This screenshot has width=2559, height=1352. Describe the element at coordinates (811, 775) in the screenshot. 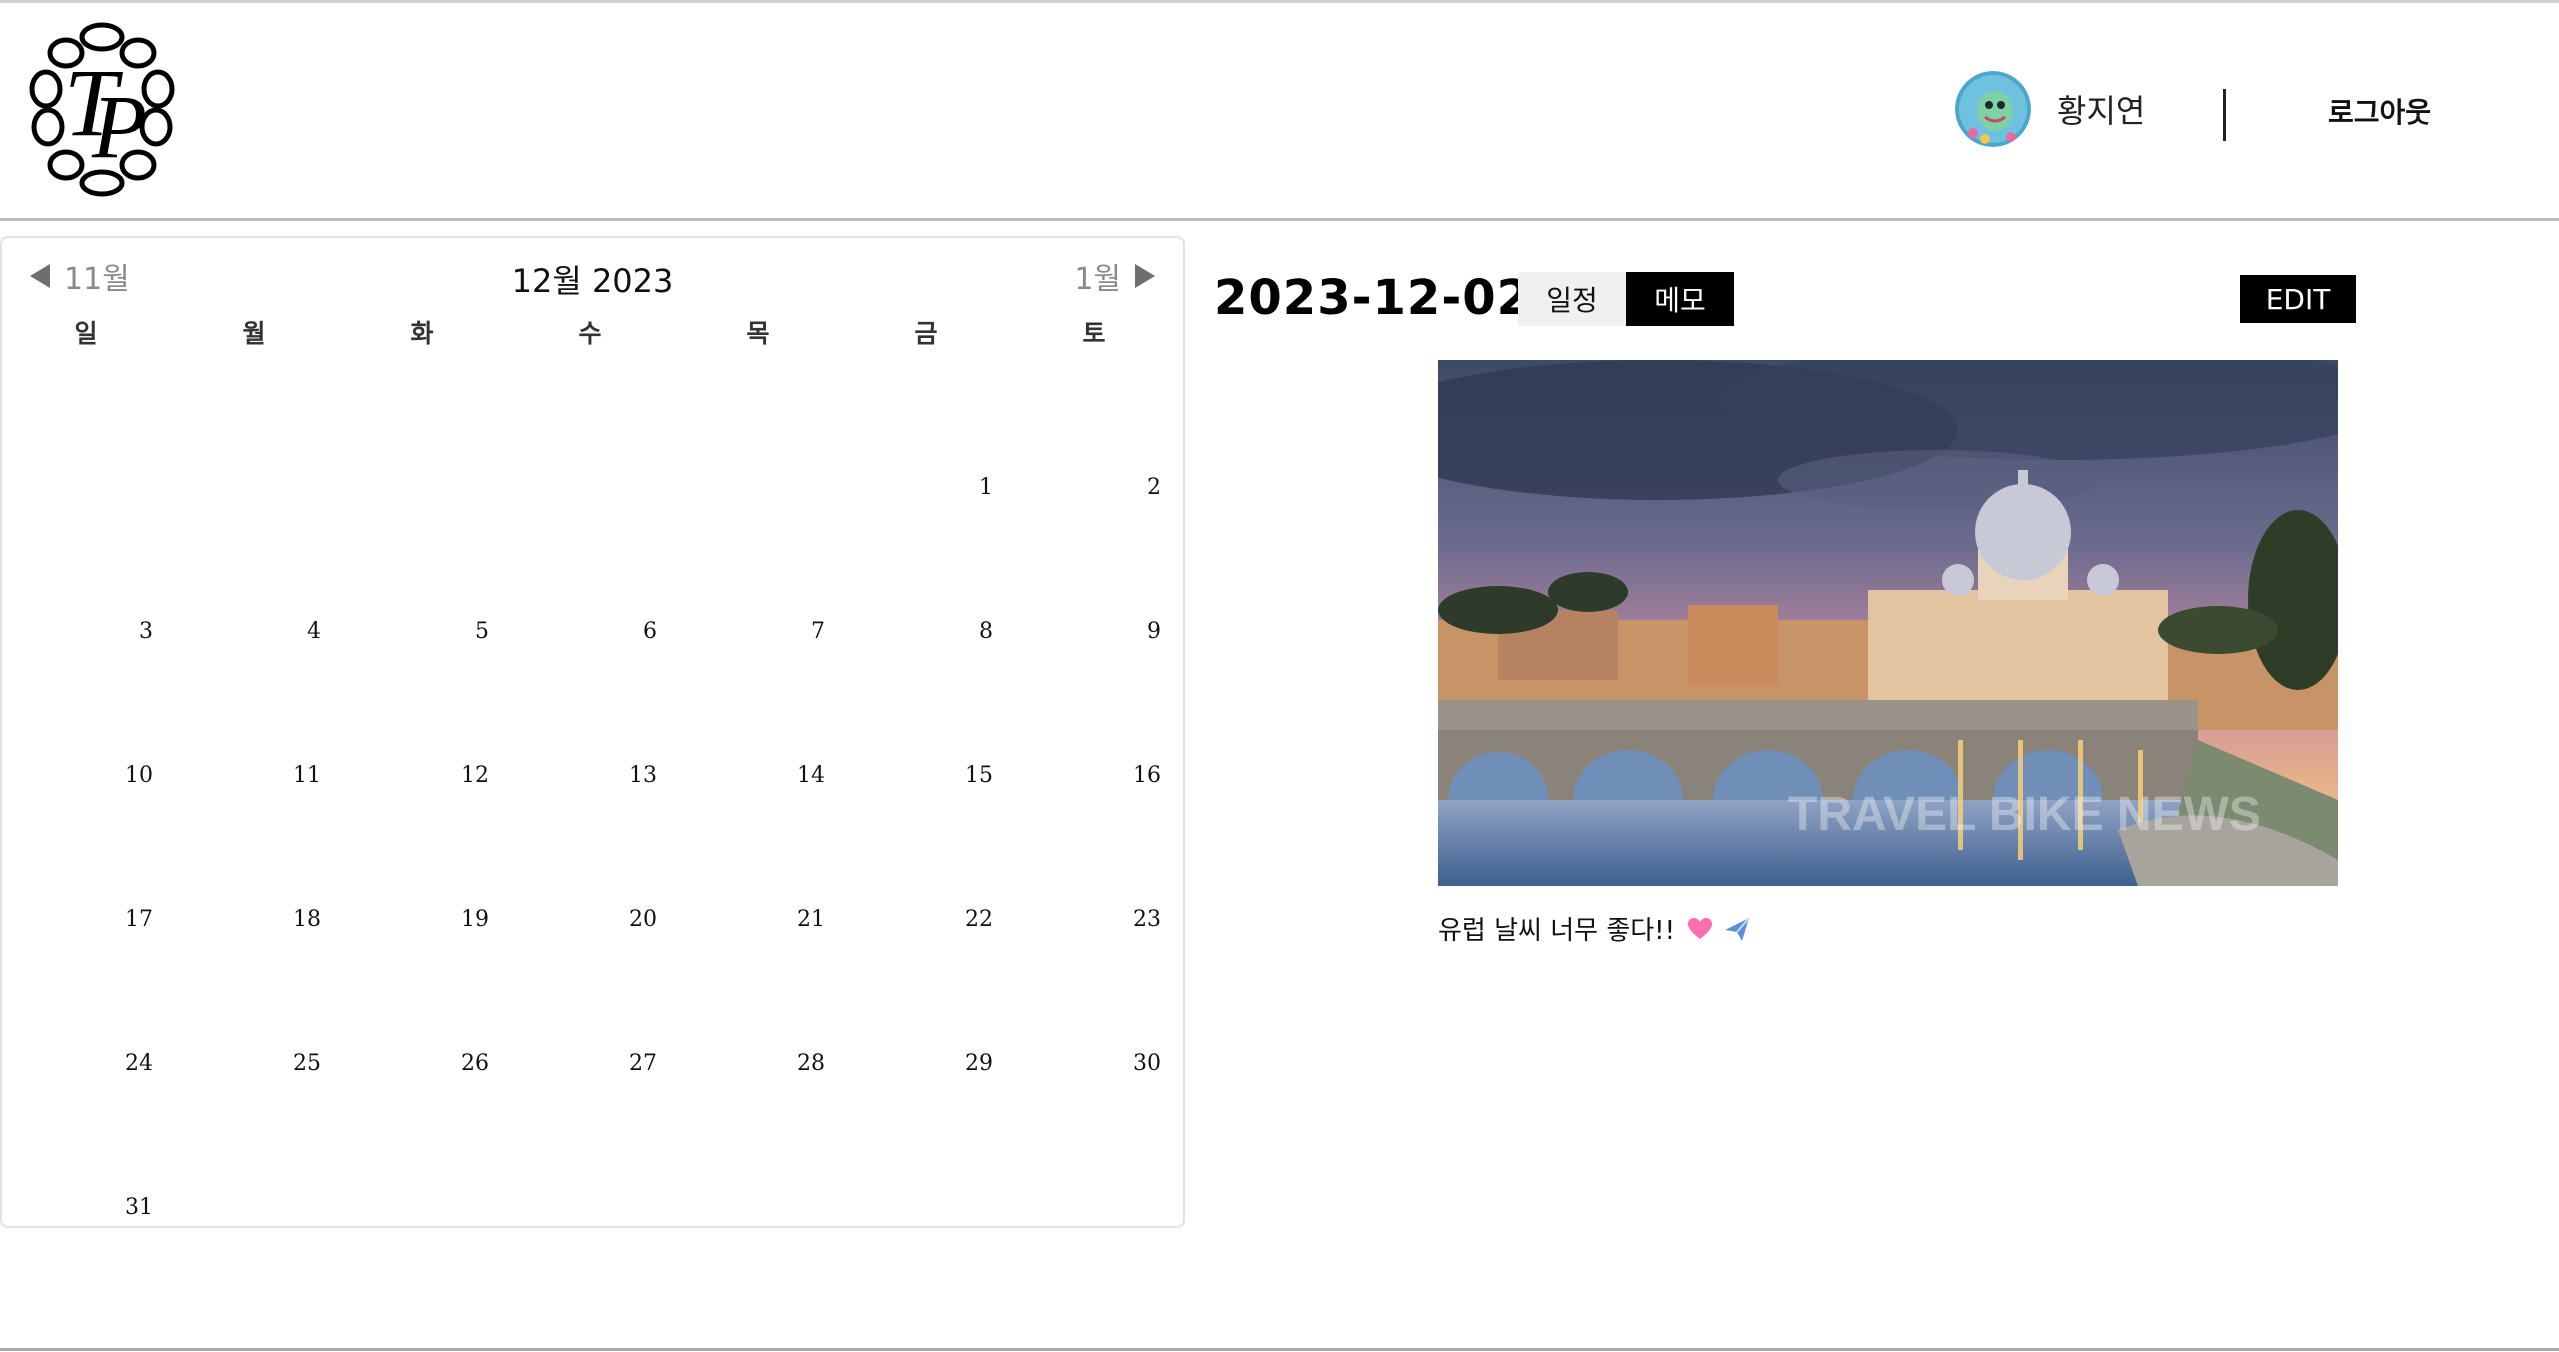

I see `calendar-day-number: 14` at that location.